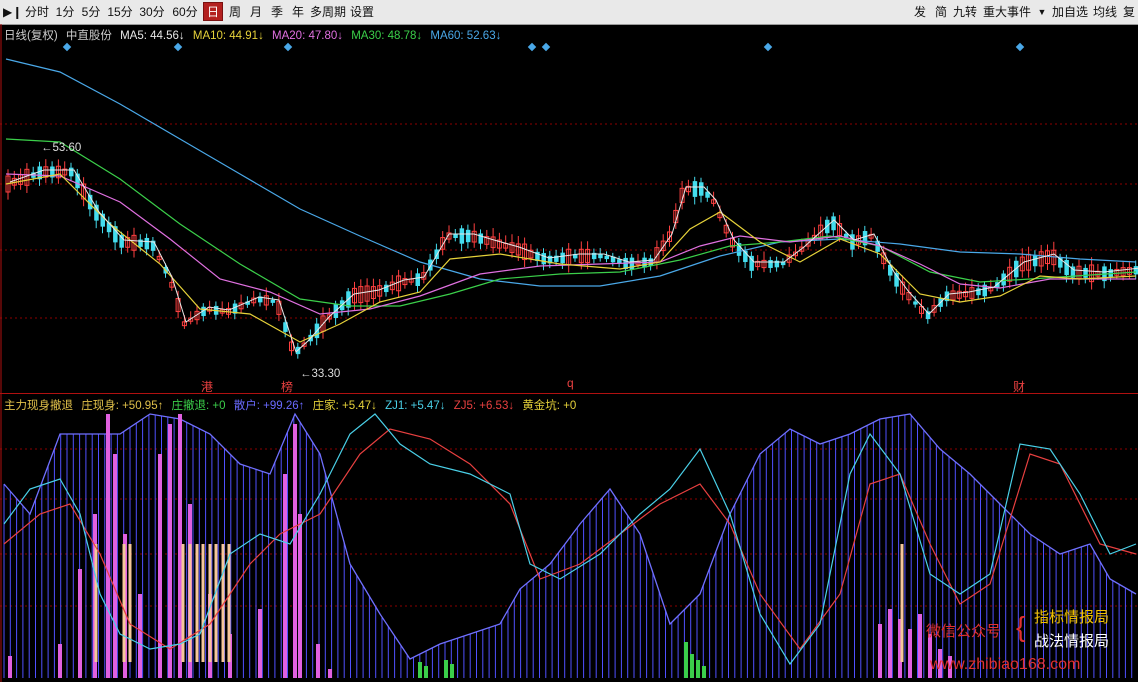 The image size is (1138, 682). I want to click on ma-lines-button: 均线, so click(1105, 11).